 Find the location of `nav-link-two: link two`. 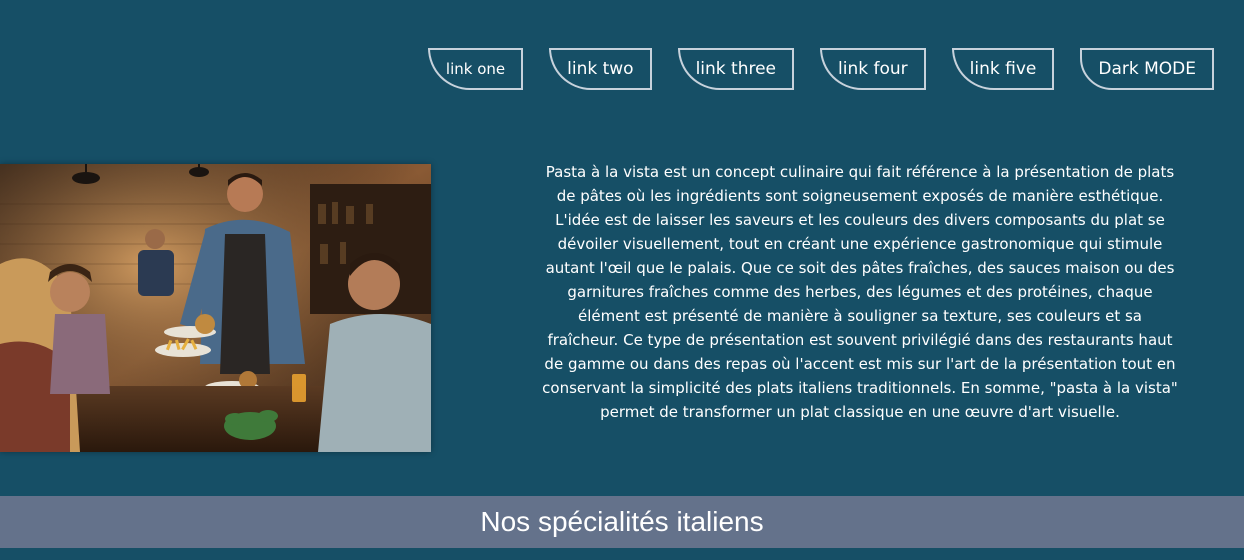

nav-link-two: link two is located at coordinates (600, 69).